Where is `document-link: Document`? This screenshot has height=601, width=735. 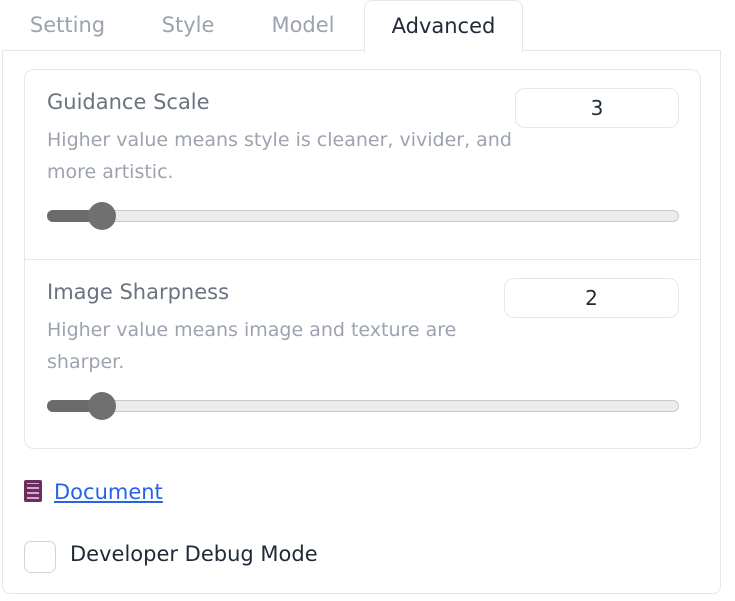
document-link: Document is located at coordinates (93, 492).